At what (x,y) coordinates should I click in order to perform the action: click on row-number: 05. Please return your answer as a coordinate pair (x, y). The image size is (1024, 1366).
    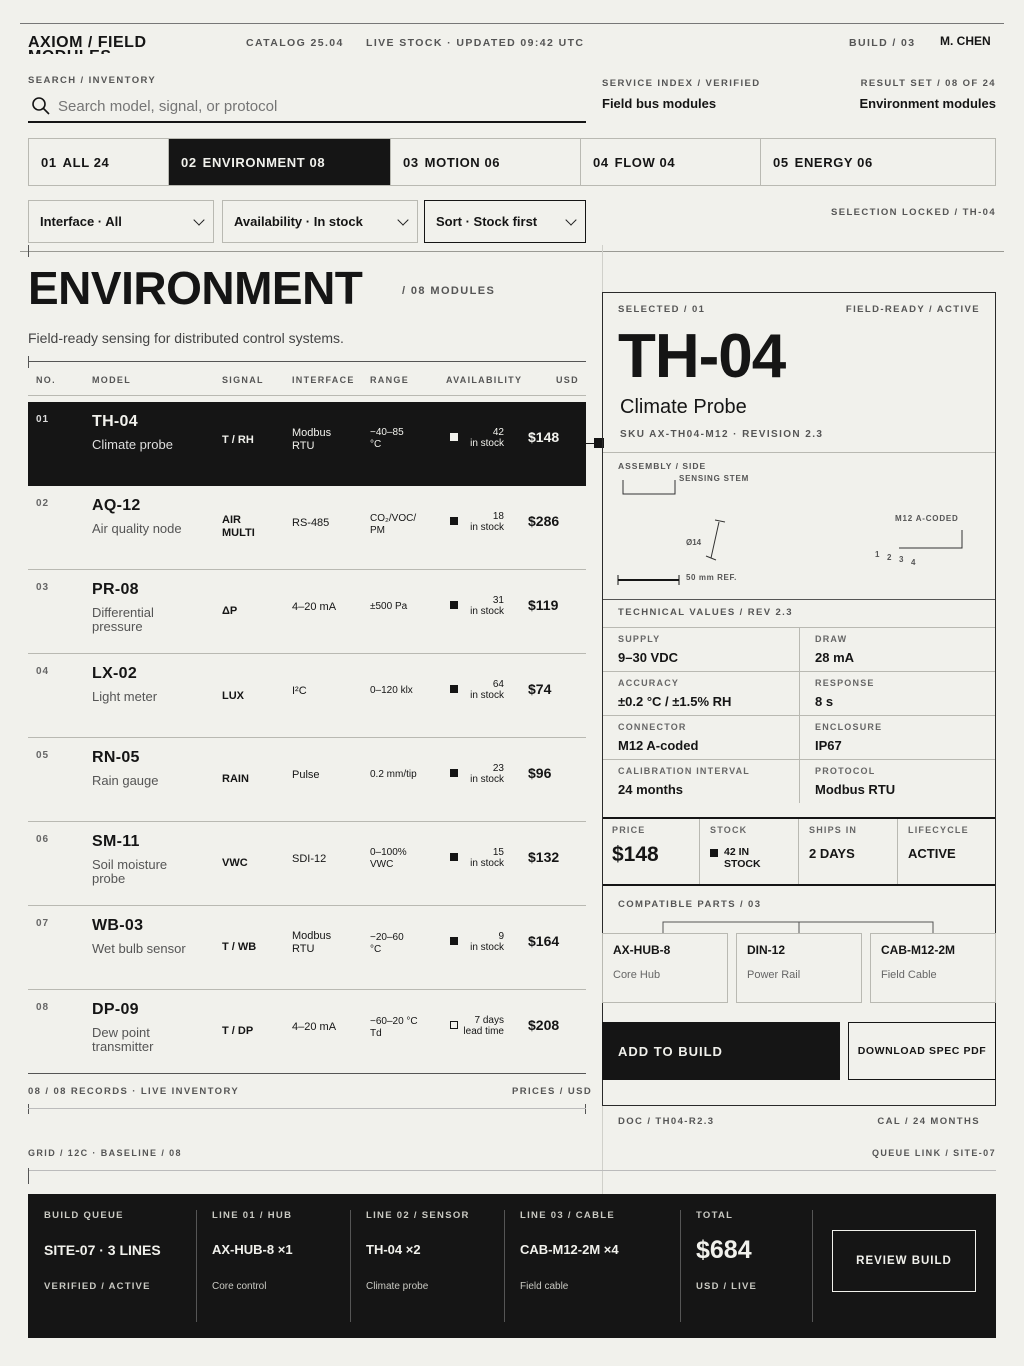
    Looking at the image, I should click on (43, 755).